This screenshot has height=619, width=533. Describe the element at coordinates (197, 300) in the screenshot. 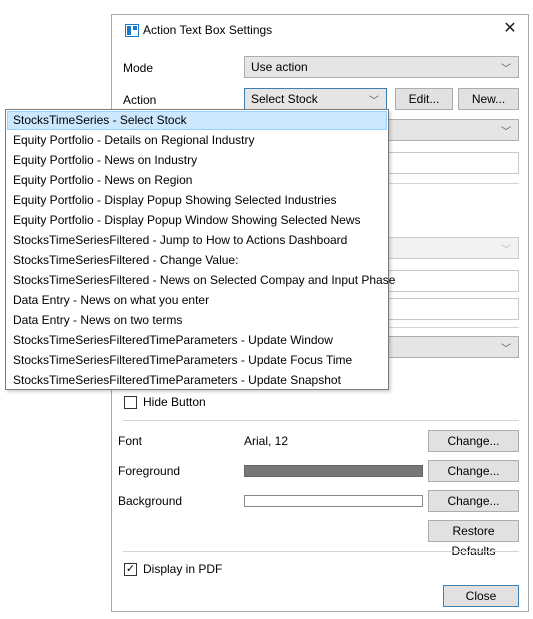

I see `dropdown-option: Data Entry - News on what you enter` at that location.